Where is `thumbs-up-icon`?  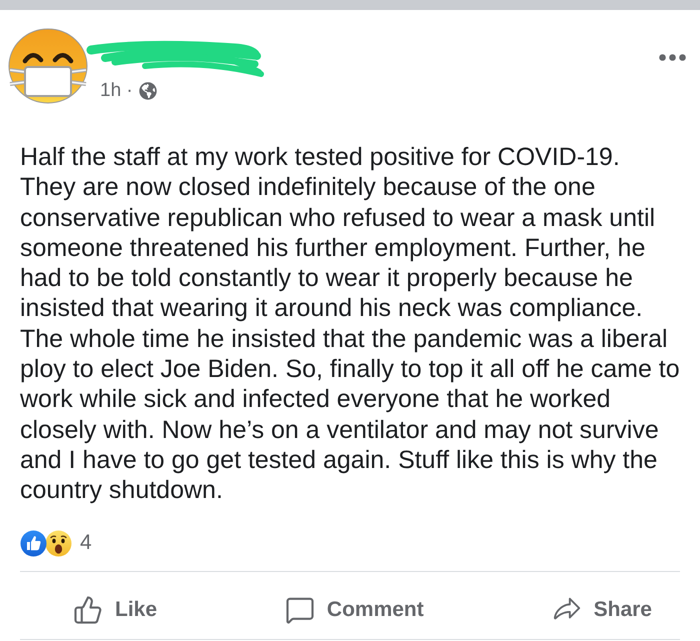
thumbs-up-icon is located at coordinates (88, 609).